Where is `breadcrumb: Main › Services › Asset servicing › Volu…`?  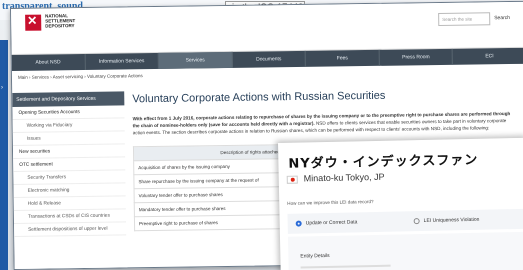 breadcrumb: Main › Services › Asset servicing › Volu… is located at coordinates (80, 76).